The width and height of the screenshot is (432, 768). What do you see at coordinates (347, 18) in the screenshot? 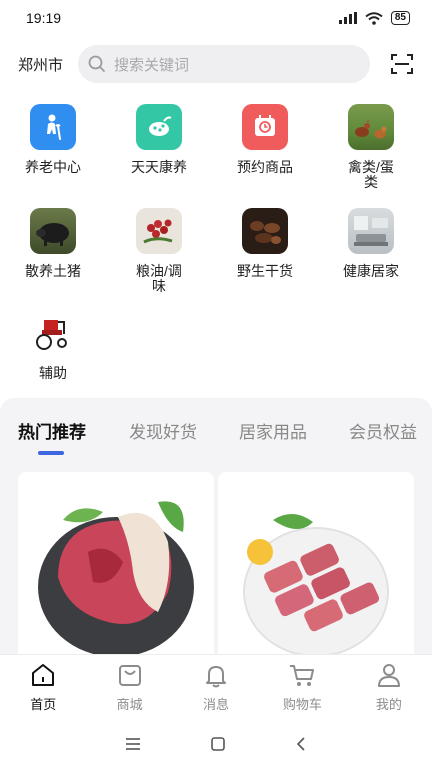
I see `signal-icon` at bounding box center [347, 18].